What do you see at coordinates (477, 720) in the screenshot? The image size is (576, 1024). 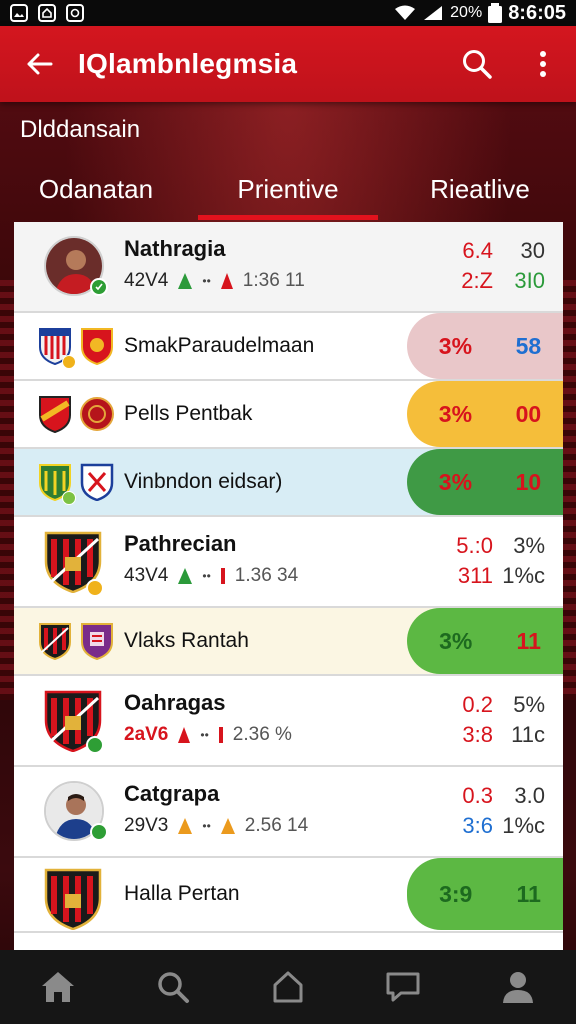 I see `value-column-a: 0.2 3:8` at bounding box center [477, 720].